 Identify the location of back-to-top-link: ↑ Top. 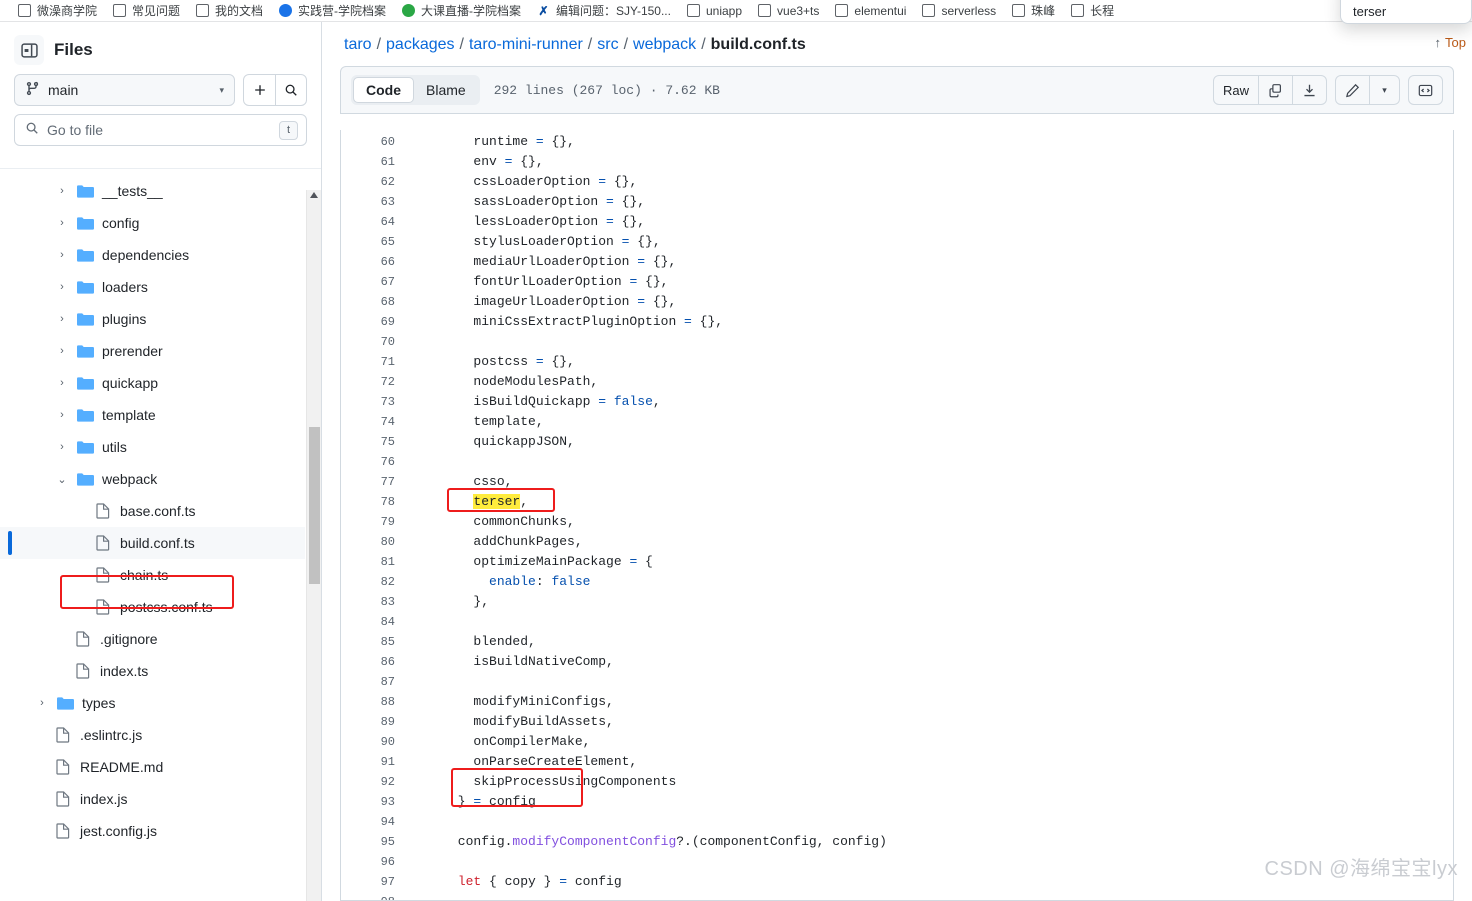
(1450, 42).